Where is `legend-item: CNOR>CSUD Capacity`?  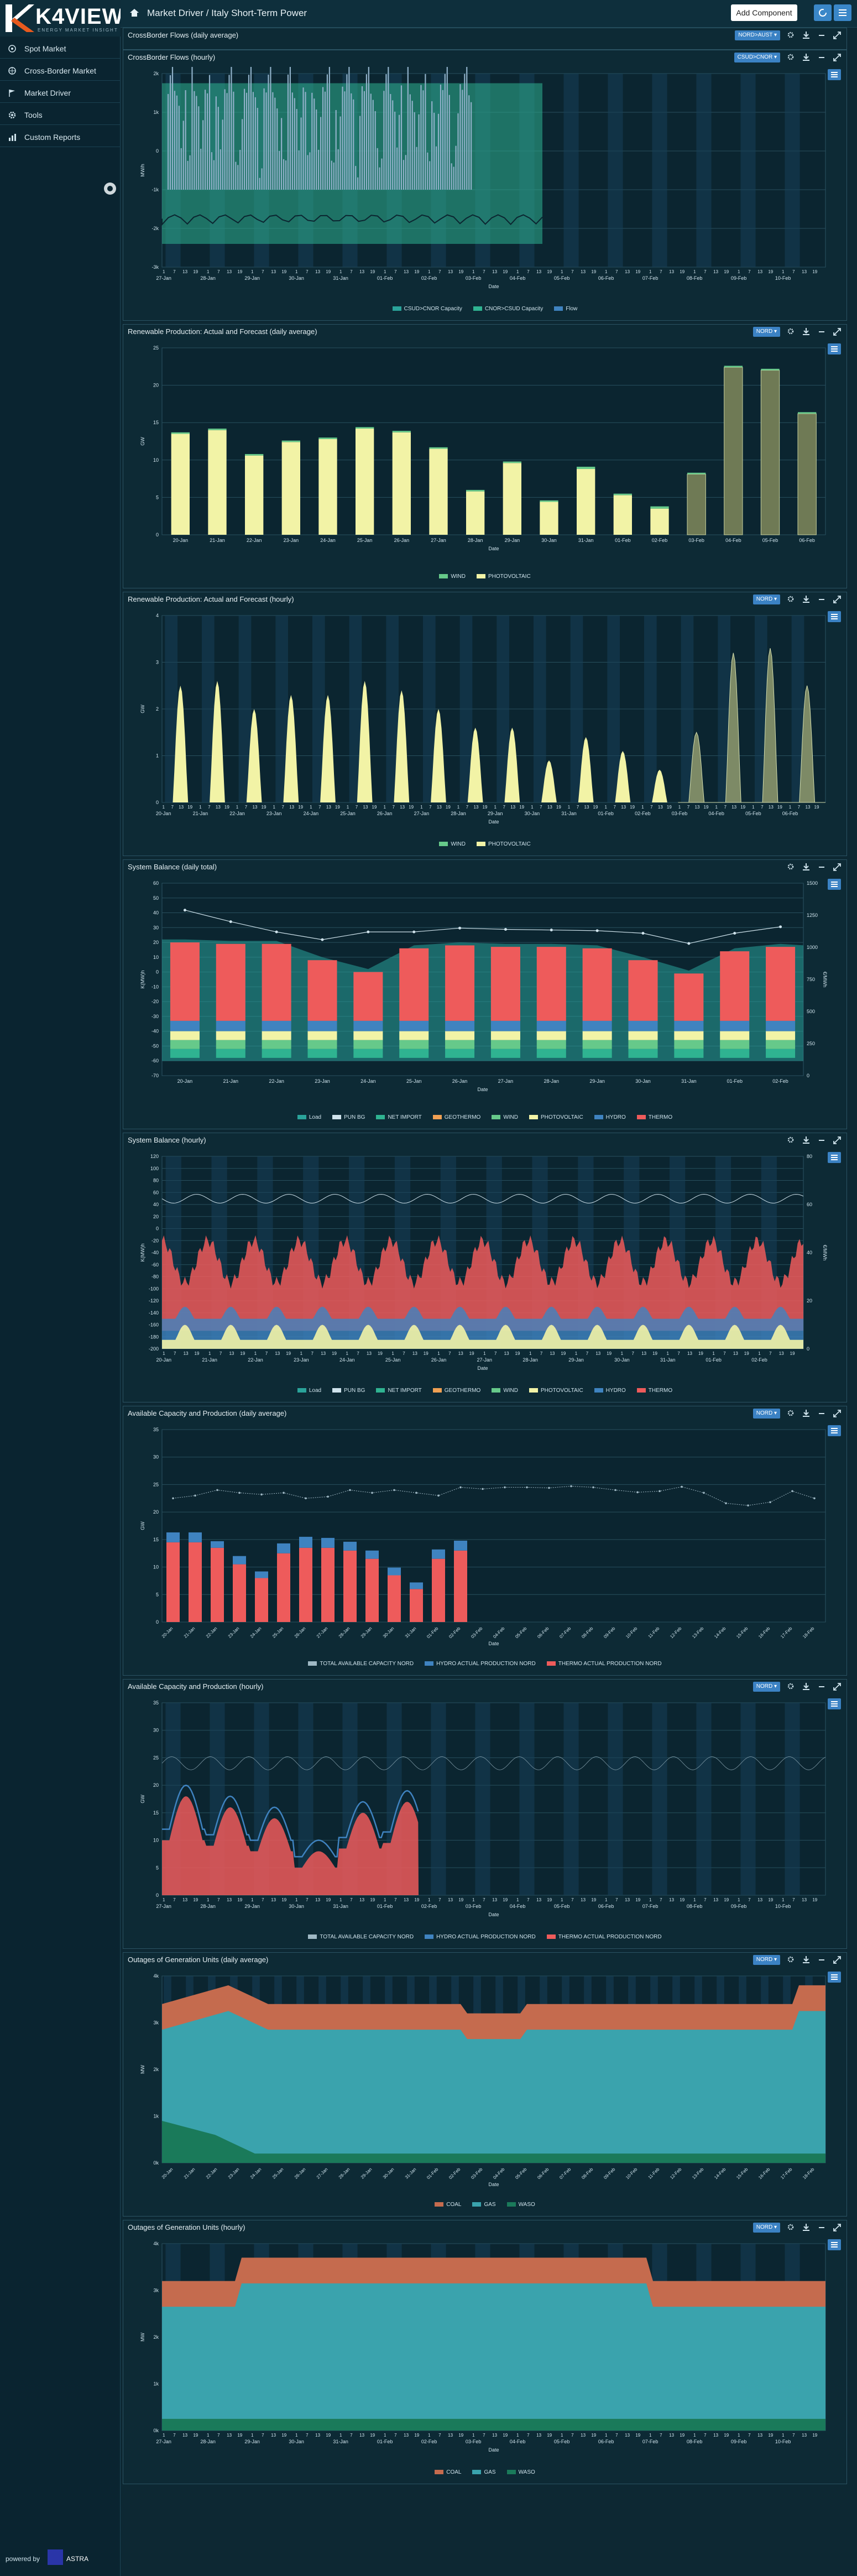 legend-item: CNOR>CSUD Capacity is located at coordinates (508, 309).